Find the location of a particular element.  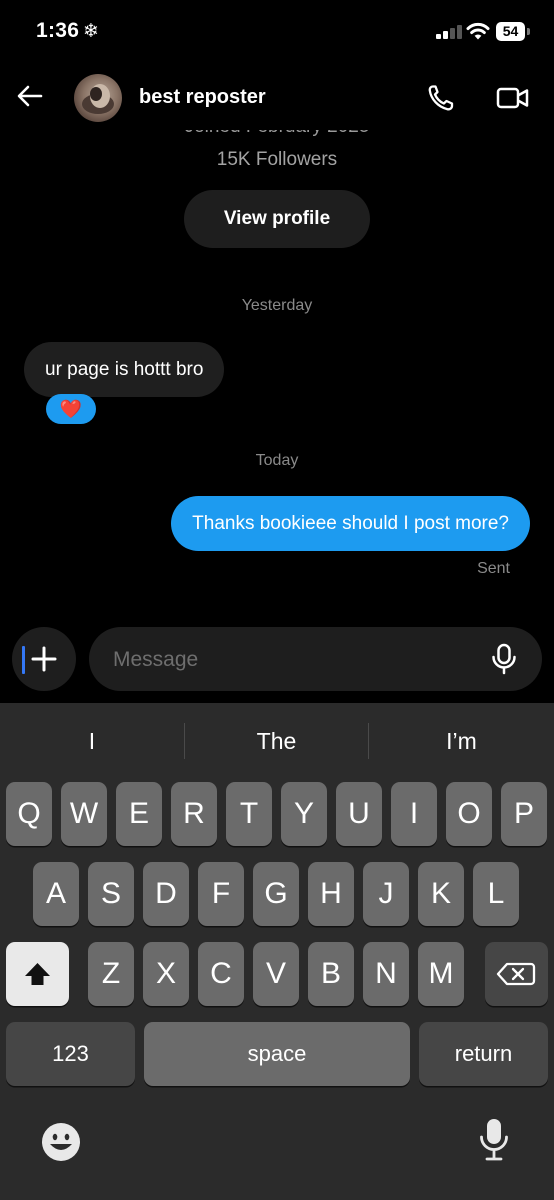

key-m: M is located at coordinates (441, 974).